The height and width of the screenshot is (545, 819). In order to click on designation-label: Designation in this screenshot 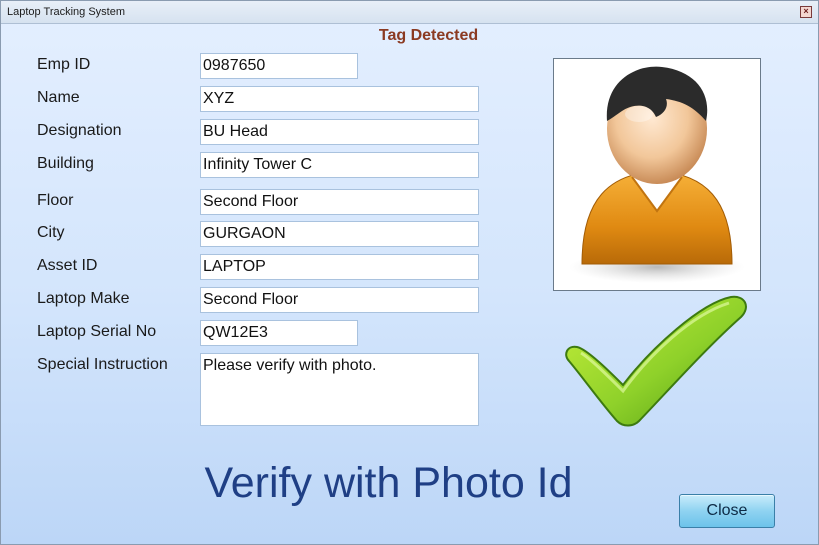, I will do `click(79, 130)`.